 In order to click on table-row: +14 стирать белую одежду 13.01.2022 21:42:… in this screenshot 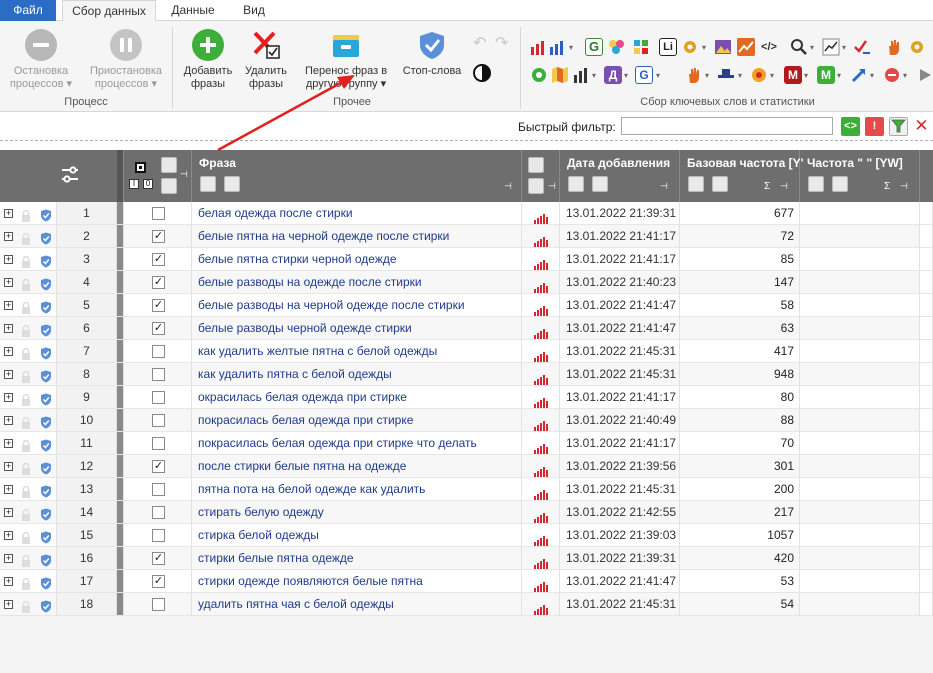, I will do `click(466, 512)`.